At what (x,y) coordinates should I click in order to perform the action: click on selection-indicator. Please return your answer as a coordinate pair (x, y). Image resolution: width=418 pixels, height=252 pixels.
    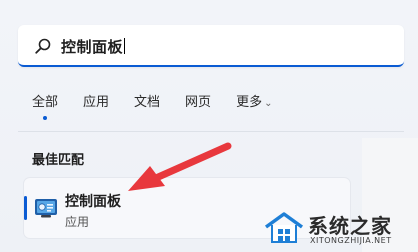
    Looking at the image, I should click on (25, 208).